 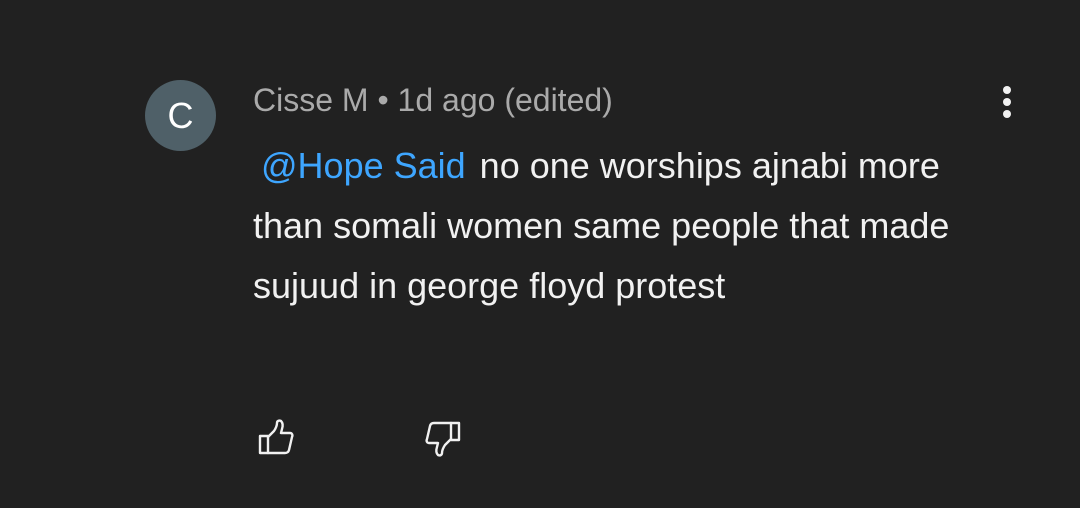 I want to click on thumb-down-icon, so click(x=443, y=438).